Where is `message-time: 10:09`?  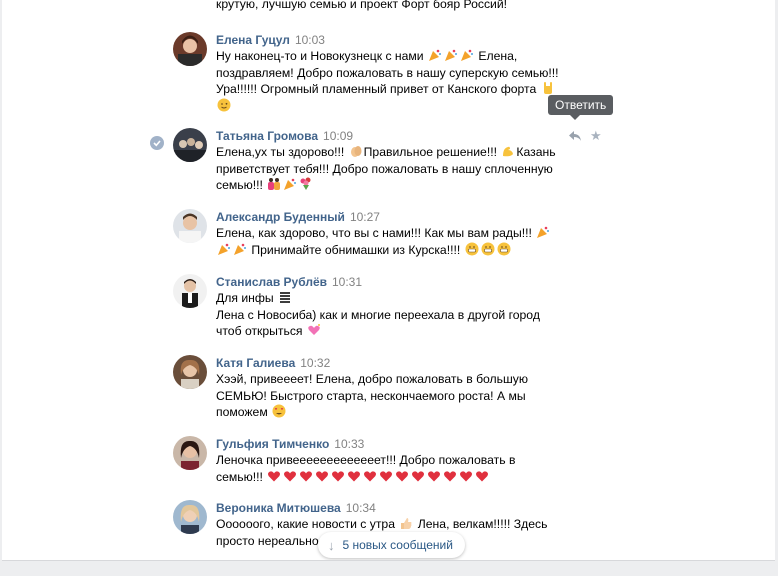 message-time: 10:09 is located at coordinates (338, 136).